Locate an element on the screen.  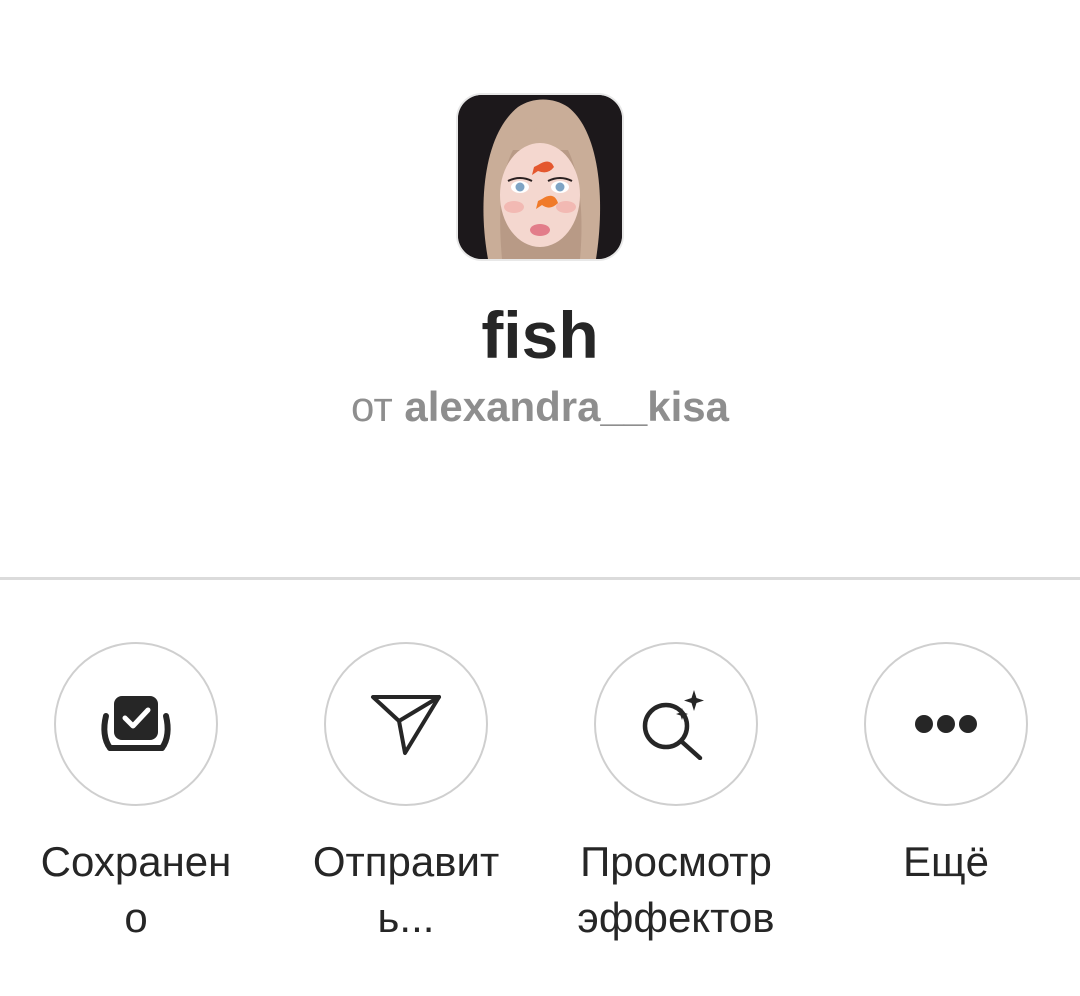
more-button: Ещё is located at coordinates (946, 788).